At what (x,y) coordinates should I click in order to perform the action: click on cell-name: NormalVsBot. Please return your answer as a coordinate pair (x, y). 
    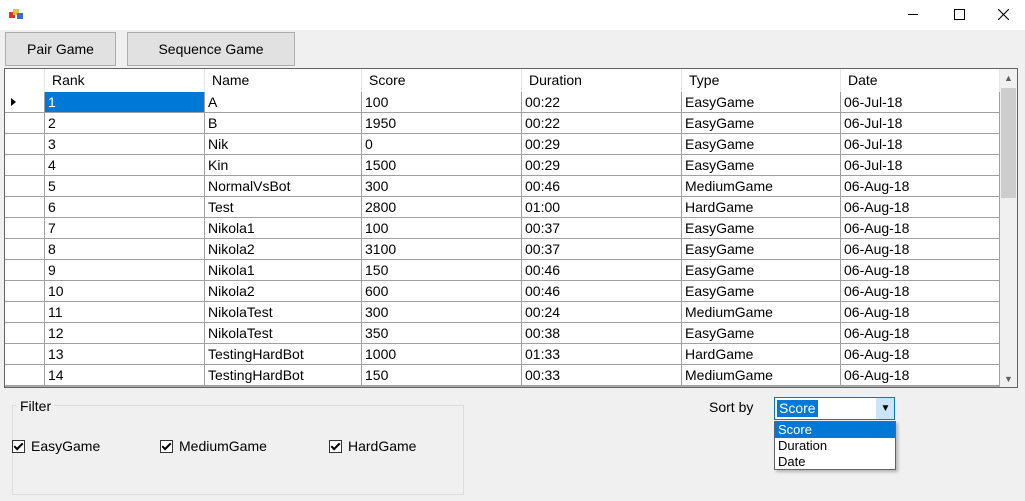
    Looking at the image, I should click on (283, 186).